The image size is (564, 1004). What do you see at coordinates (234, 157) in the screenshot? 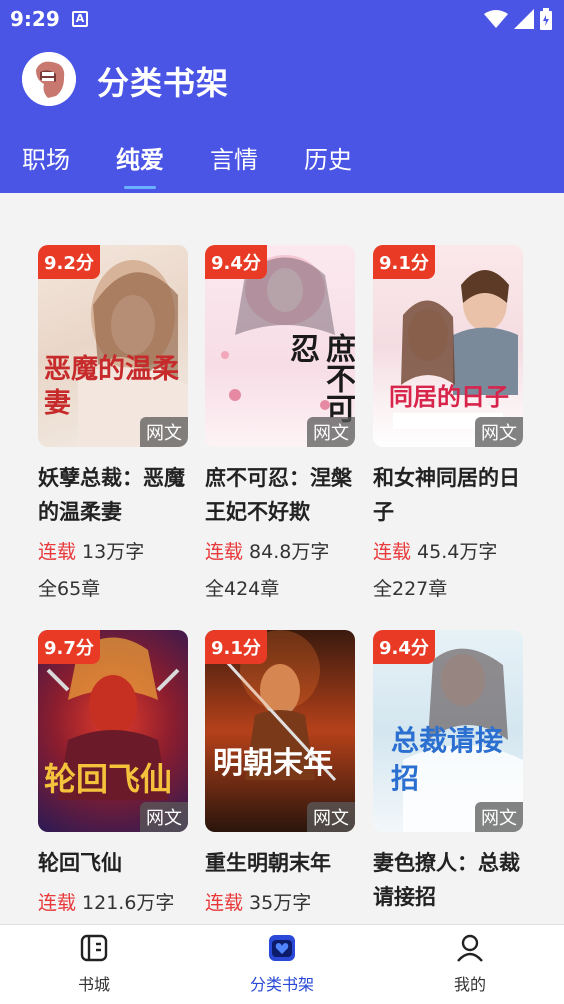
I see `tab-romance: 言情` at bounding box center [234, 157].